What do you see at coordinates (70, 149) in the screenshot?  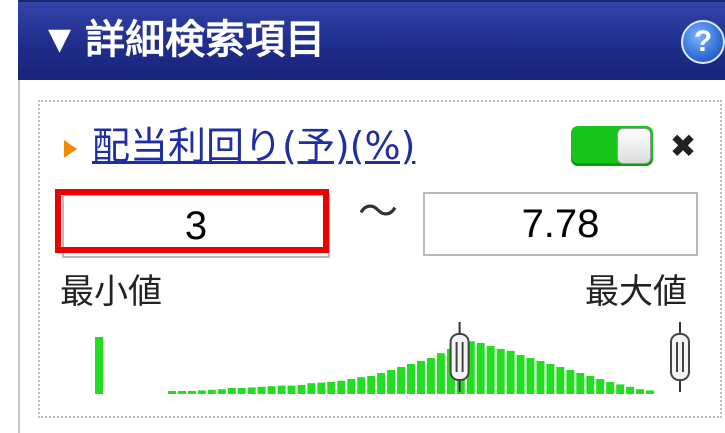 I see `orange-arrow-icon` at bounding box center [70, 149].